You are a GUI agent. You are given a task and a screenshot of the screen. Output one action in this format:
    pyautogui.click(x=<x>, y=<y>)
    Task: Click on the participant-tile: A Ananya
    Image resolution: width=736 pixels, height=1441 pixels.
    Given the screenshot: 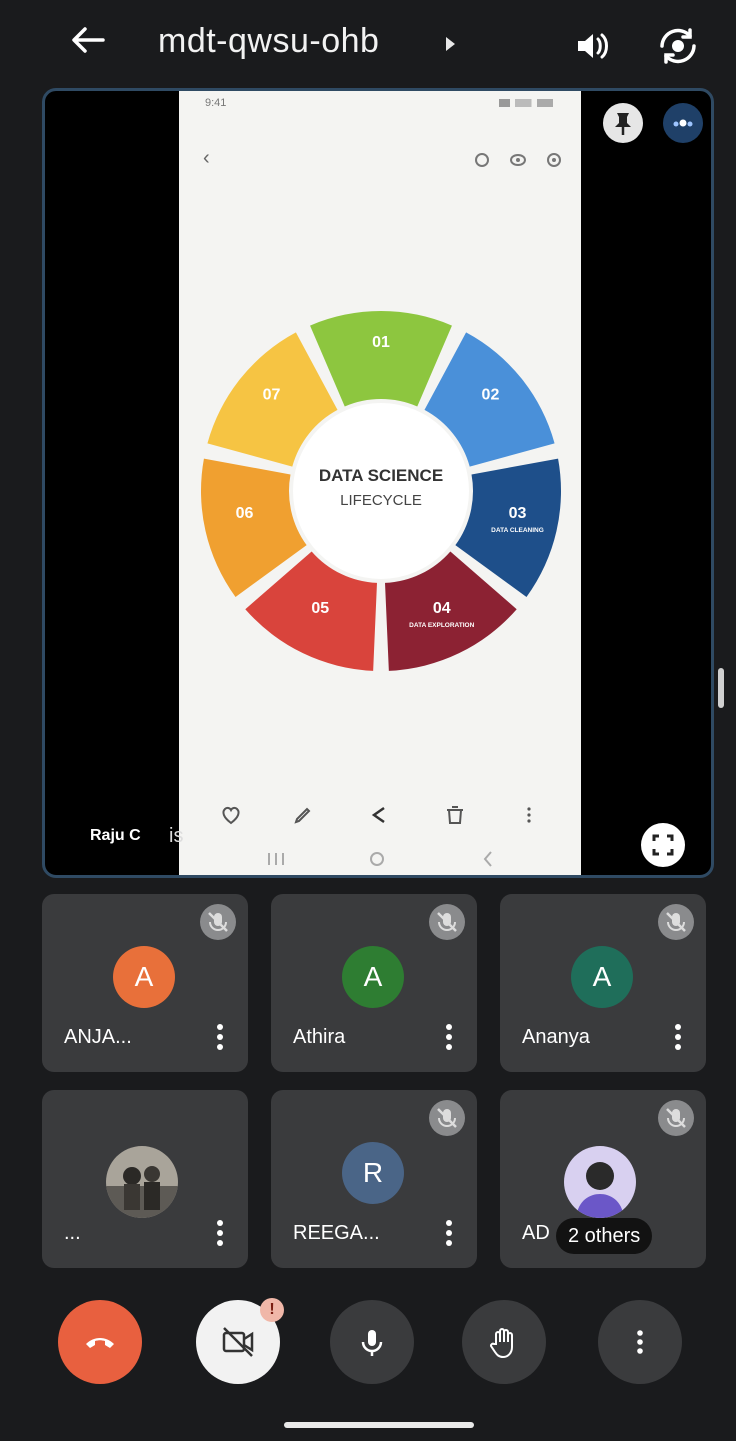 What is the action you would take?
    pyautogui.click(x=603, y=983)
    